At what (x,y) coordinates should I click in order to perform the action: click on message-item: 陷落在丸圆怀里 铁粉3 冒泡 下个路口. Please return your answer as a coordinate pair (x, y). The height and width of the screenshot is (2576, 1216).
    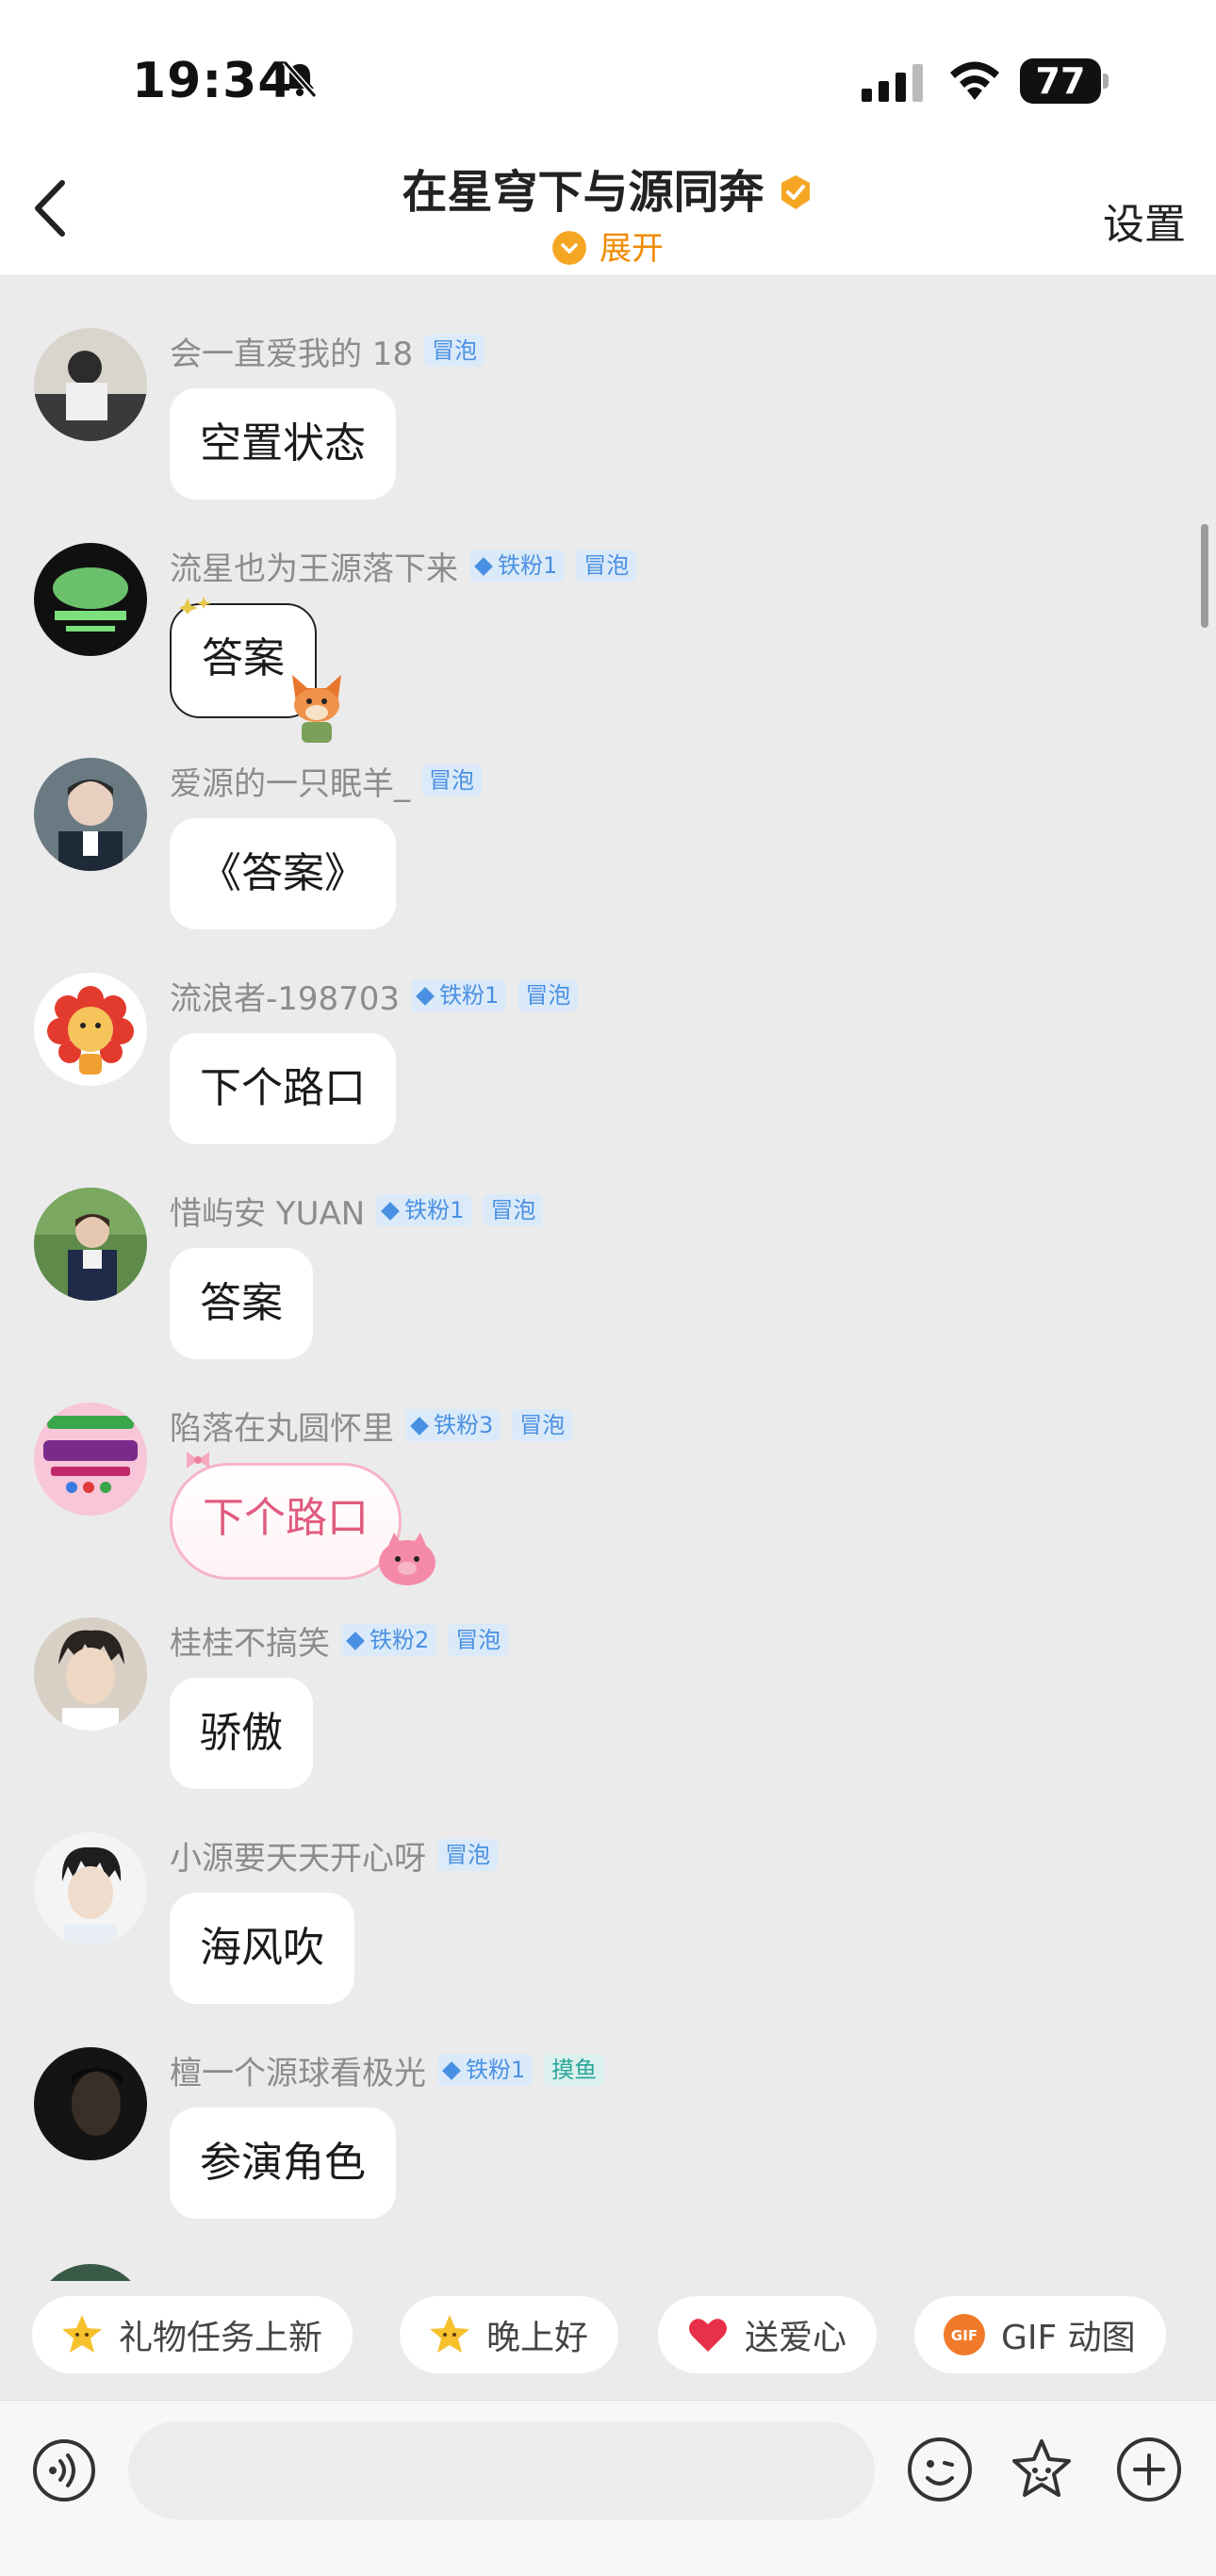
    Looking at the image, I should click on (608, 1467).